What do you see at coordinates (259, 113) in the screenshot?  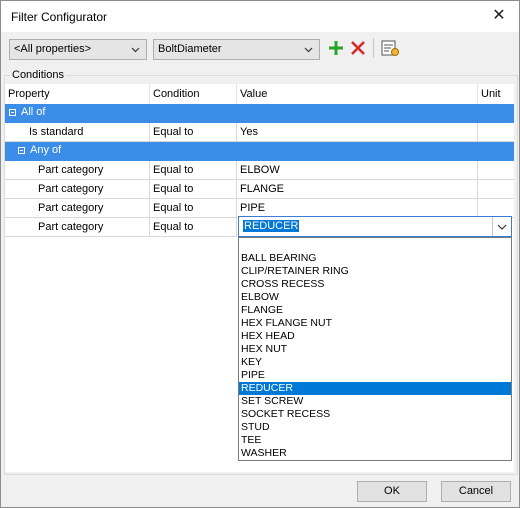 I see `group-row-all-of: All of` at bounding box center [259, 113].